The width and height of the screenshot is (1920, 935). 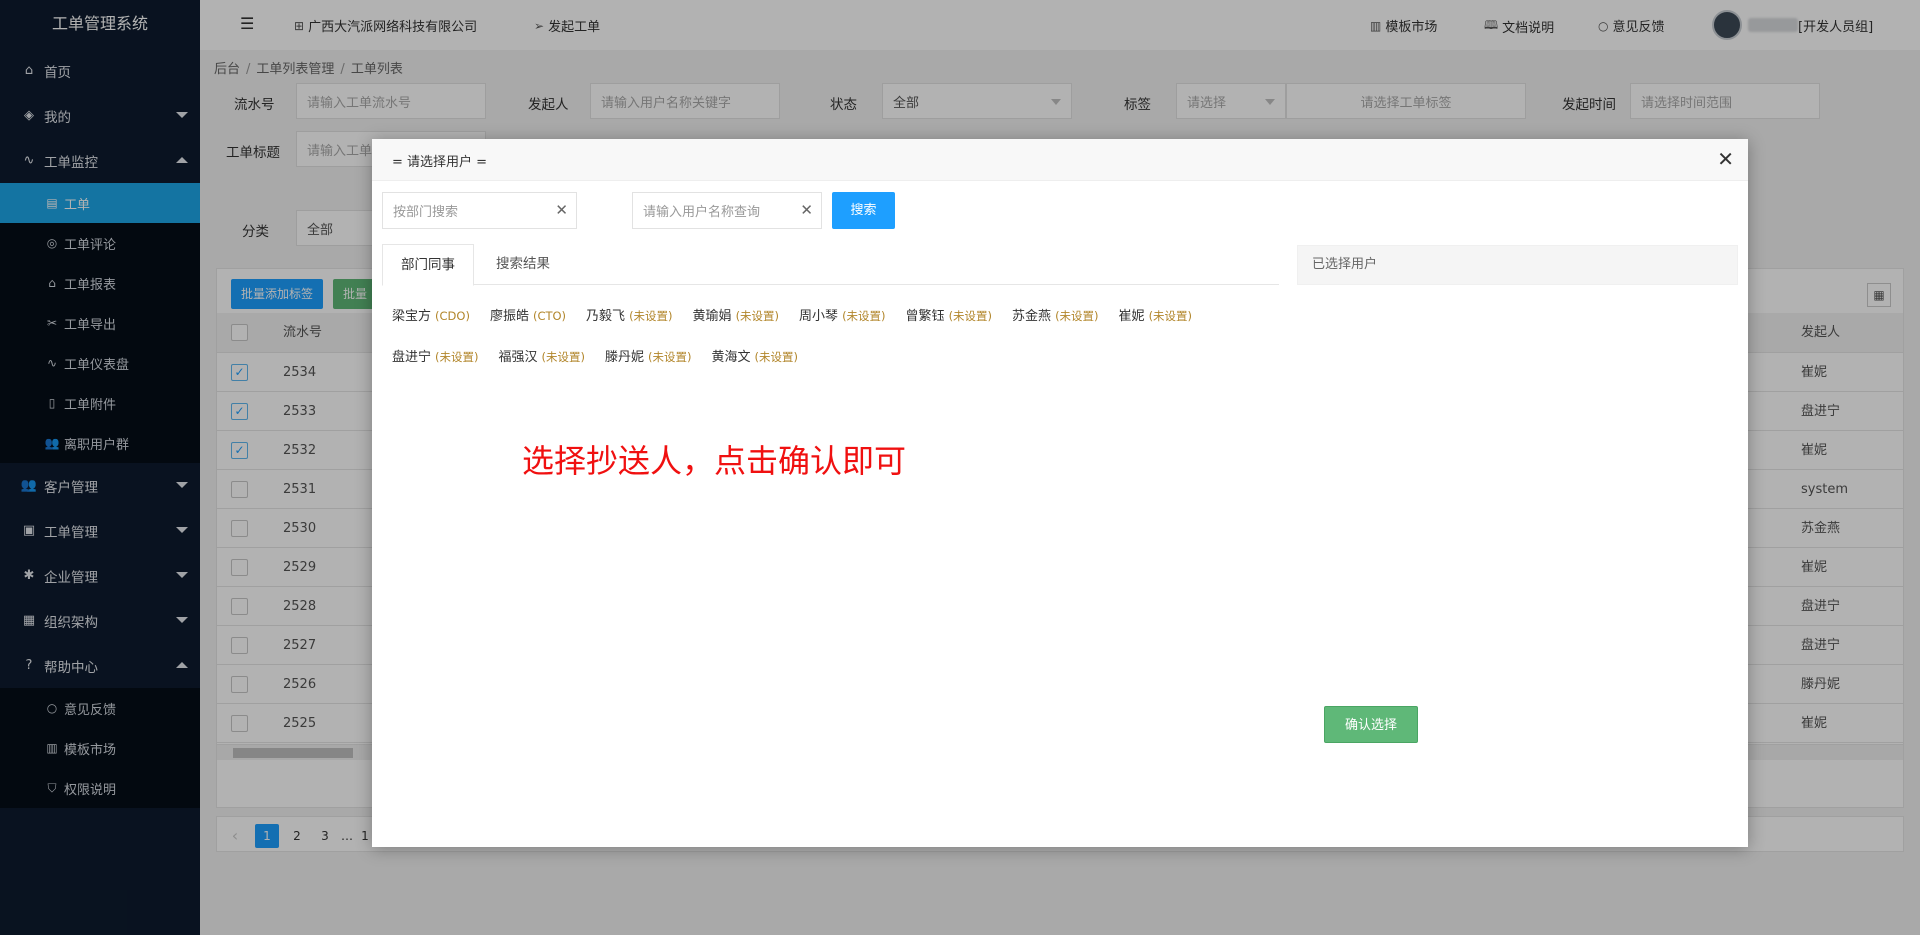 I want to click on name-search-input: 请输入用户名称查询 ✕, so click(x=727, y=210).